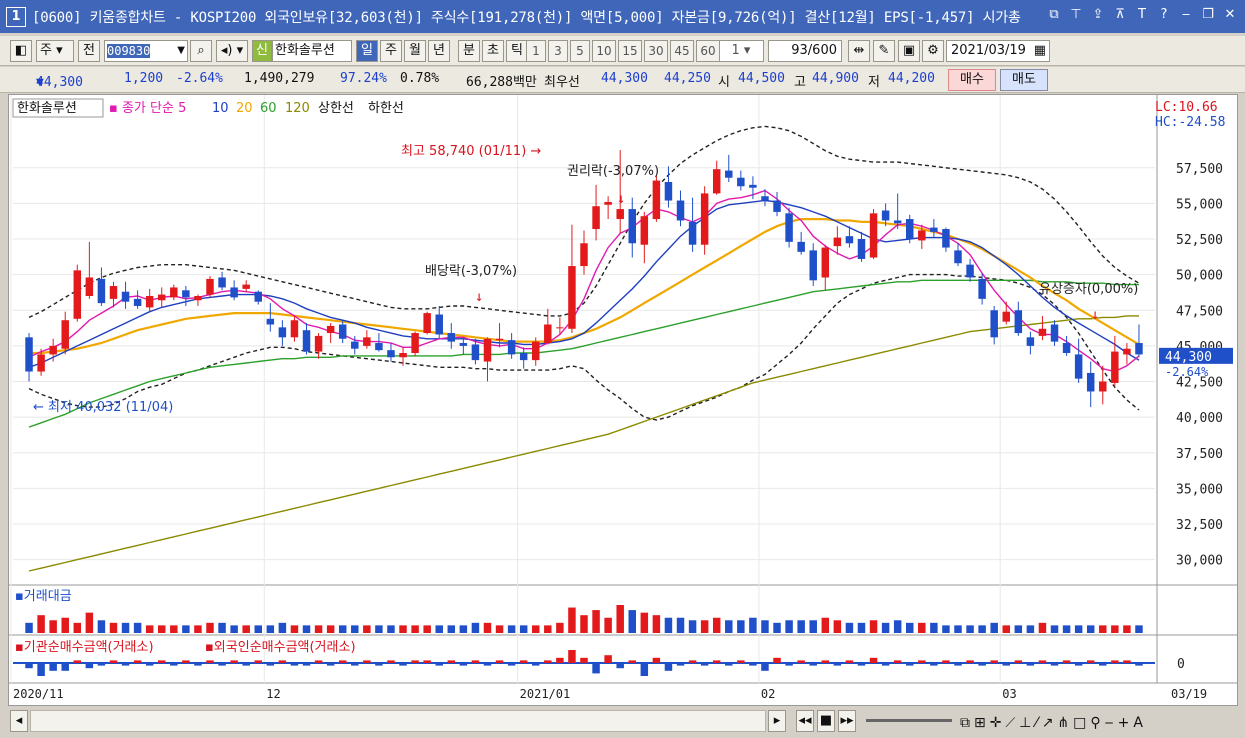  Describe the element at coordinates (682, 51) in the screenshot. I see `minute-tab-45: 45` at that location.